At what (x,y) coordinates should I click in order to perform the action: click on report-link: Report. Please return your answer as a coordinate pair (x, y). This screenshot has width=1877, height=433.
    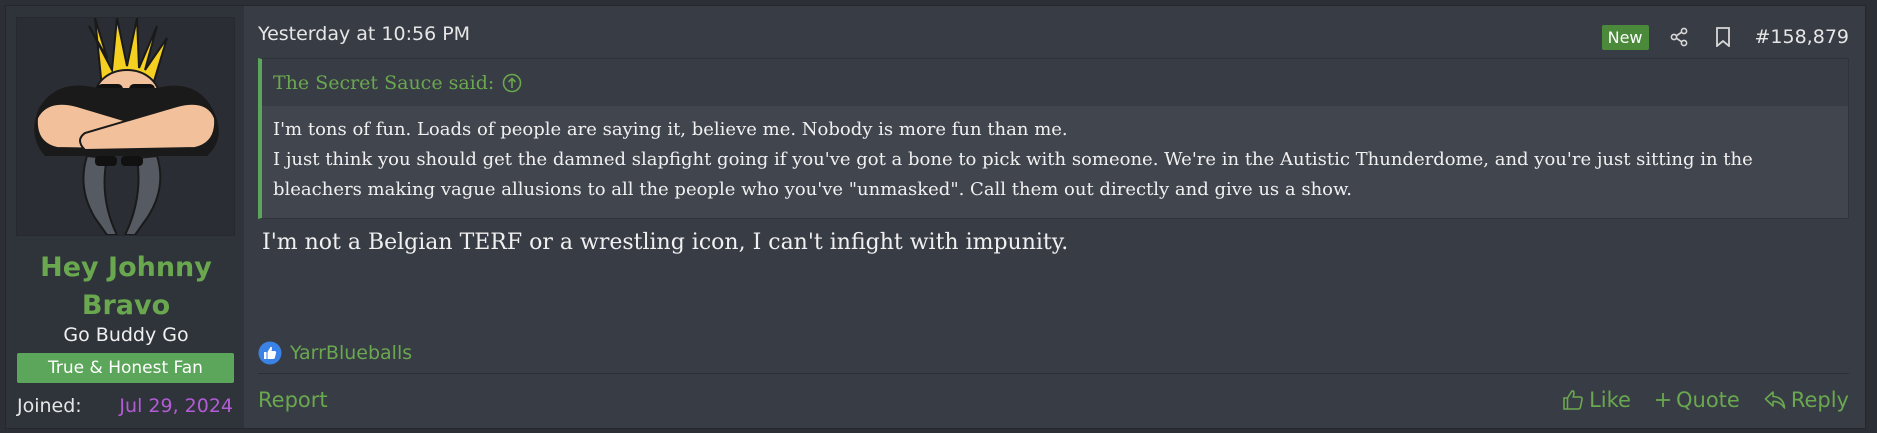
    Looking at the image, I should click on (293, 400).